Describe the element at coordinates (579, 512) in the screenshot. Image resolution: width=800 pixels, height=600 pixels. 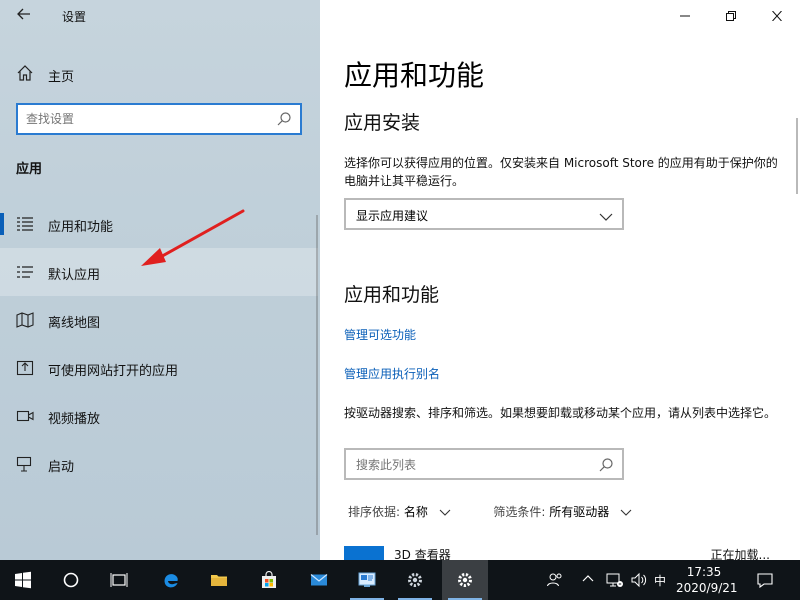
I see `filter-value: 所有驱动器` at that location.